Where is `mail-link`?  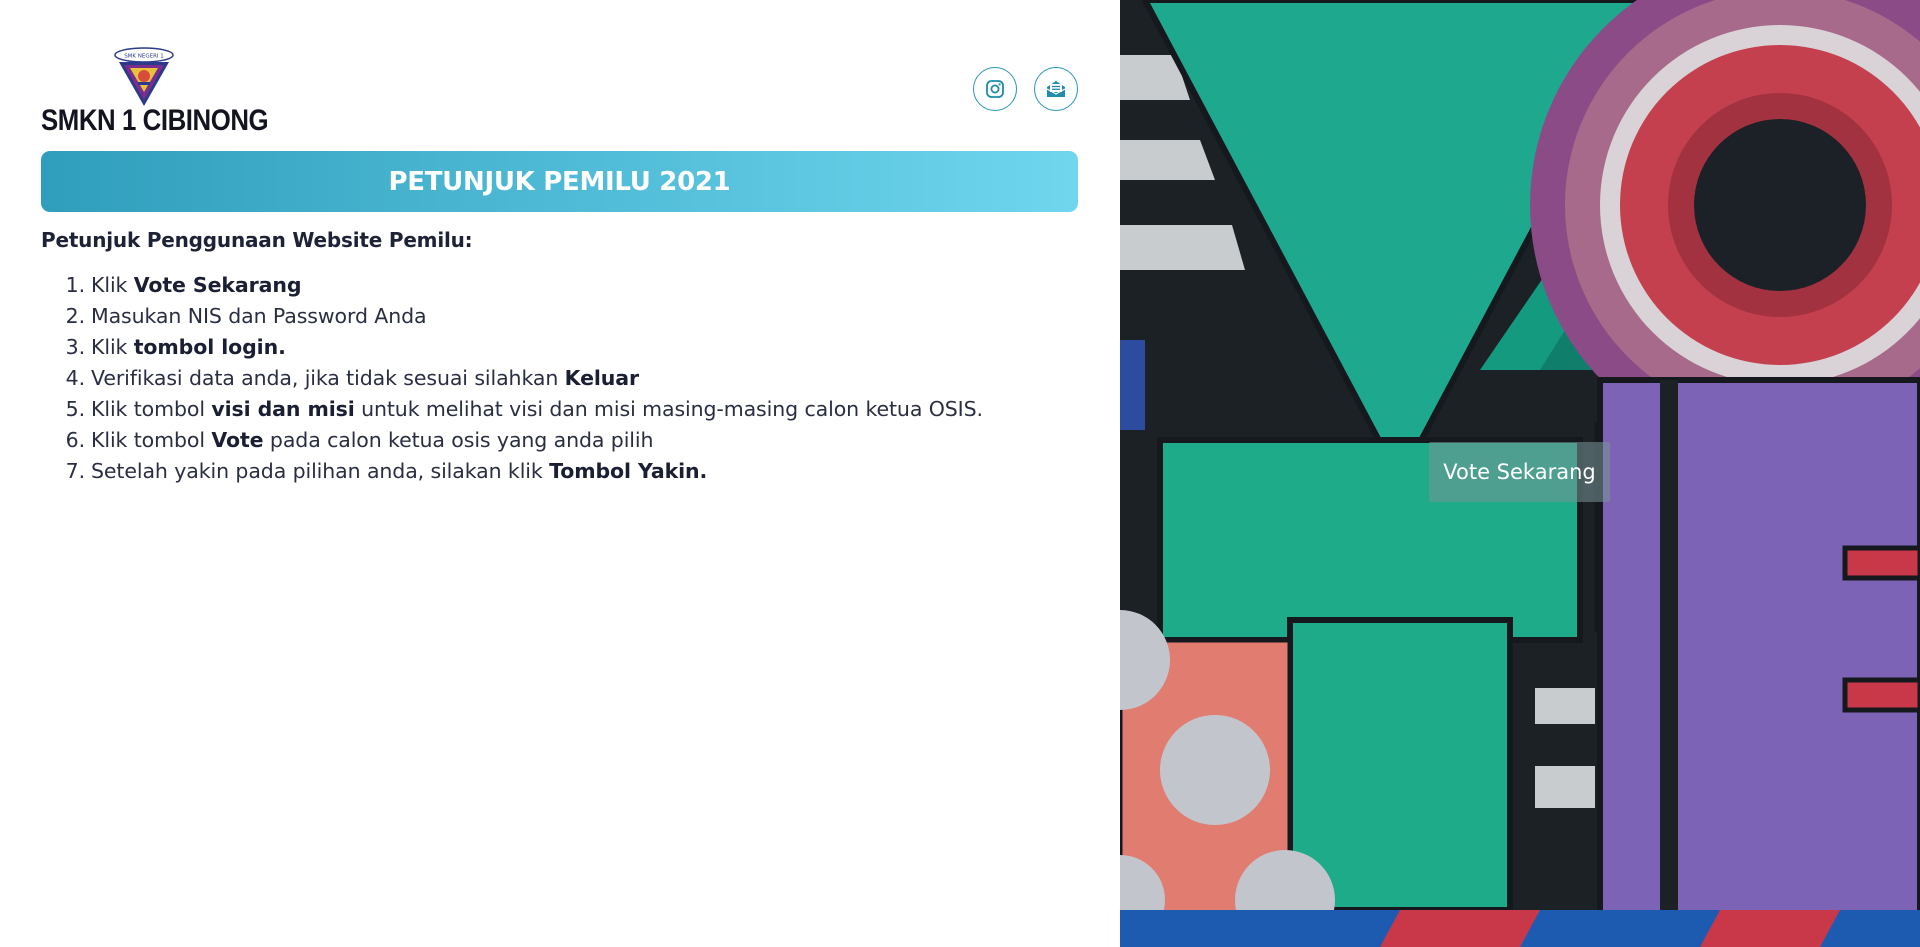 mail-link is located at coordinates (1056, 89).